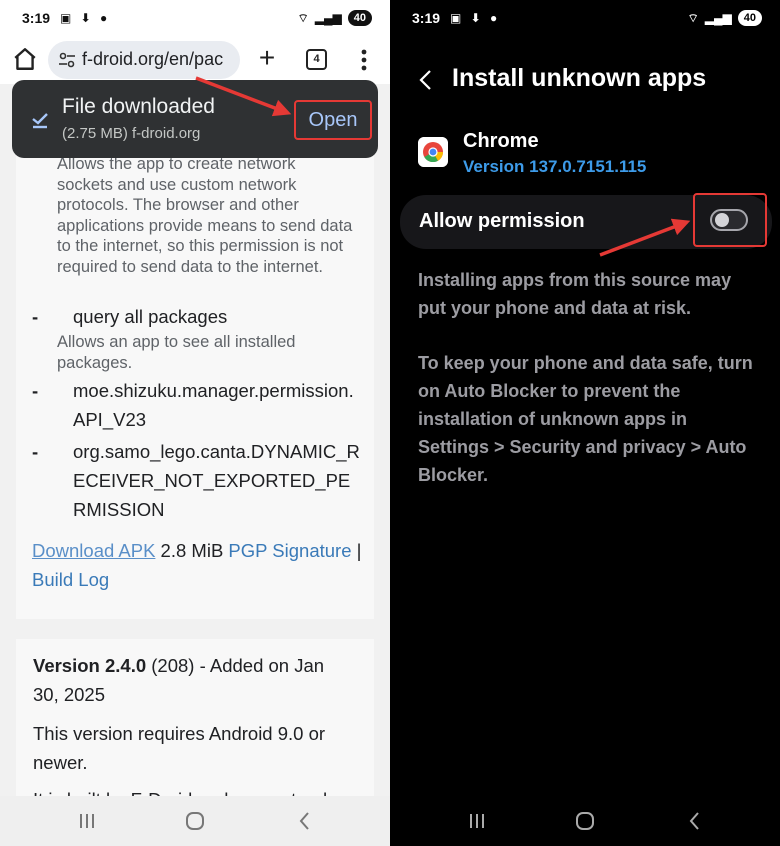 The width and height of the screenshot is (780, 846). What do you see at coordinates (426, 80) in the screenshot?
I see `back-arrow-icon` at bounding box center [426, 80].